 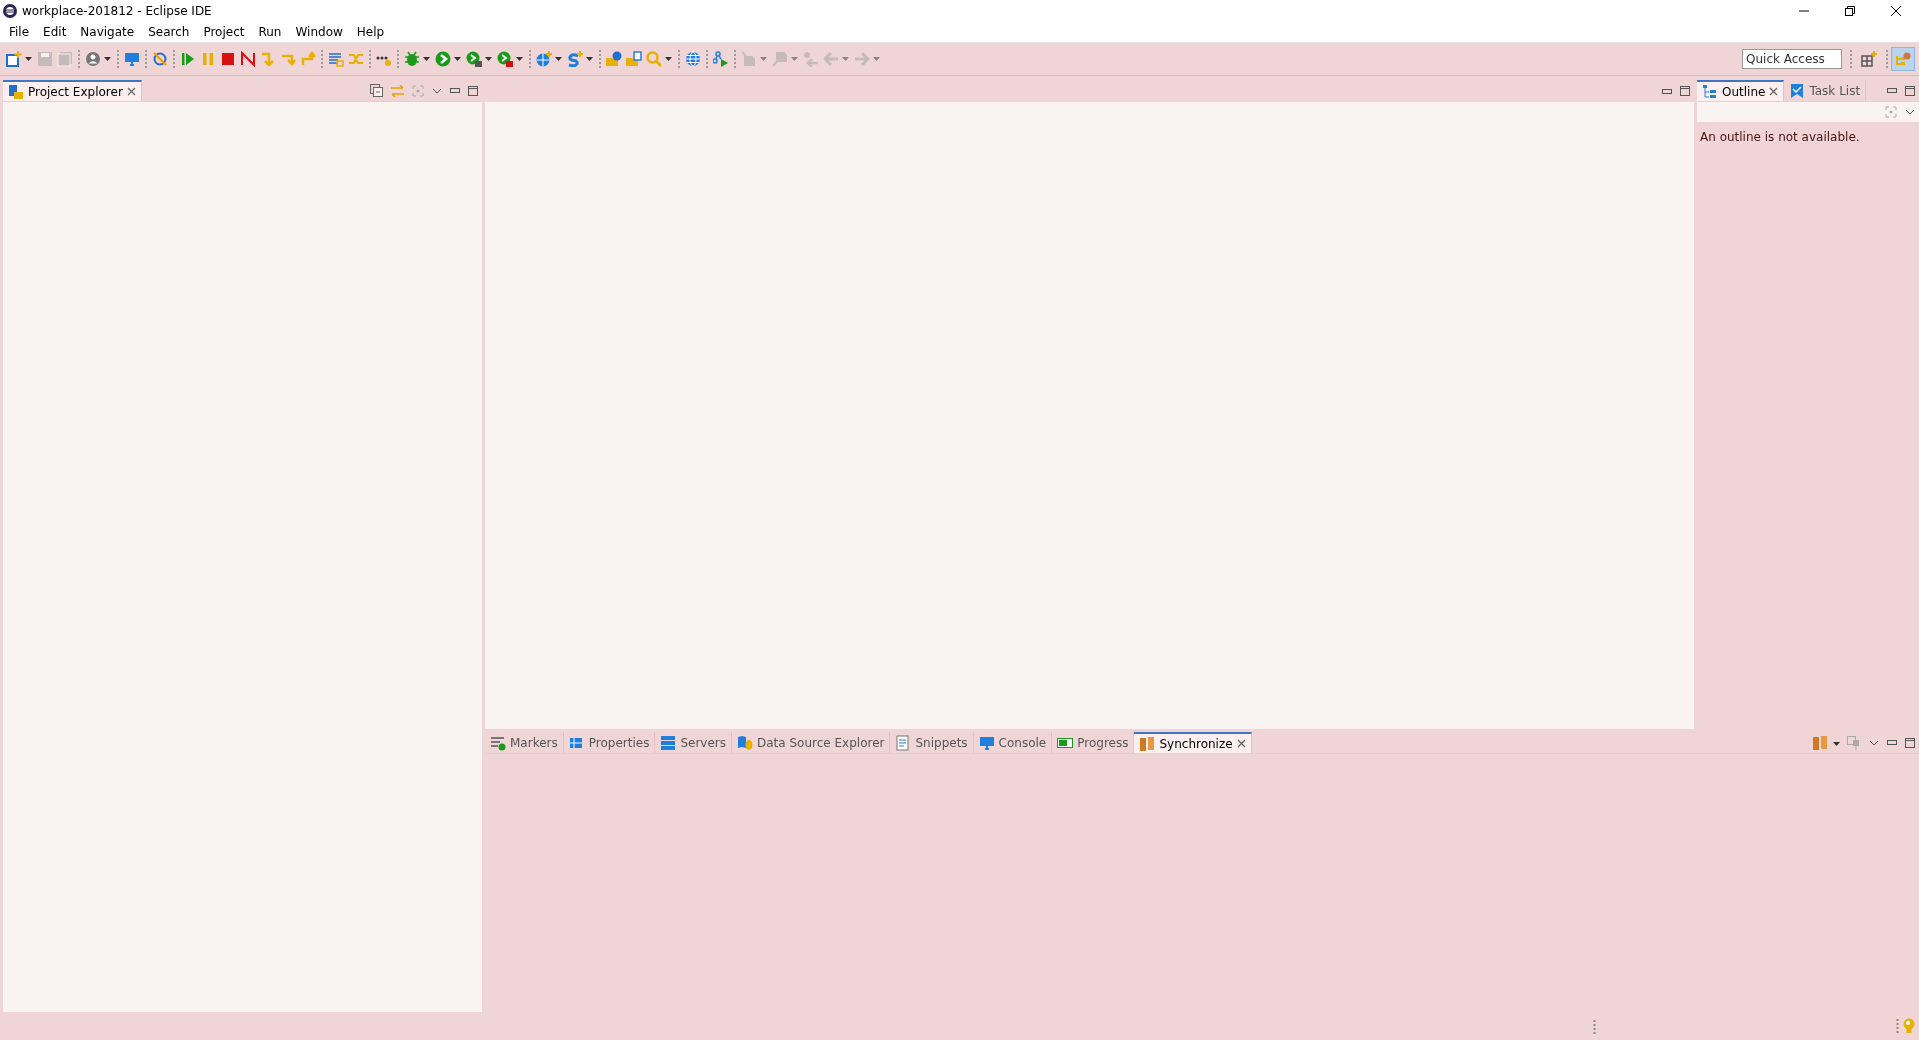 What do you see at coordinates (654, 59) in the screenshot?
I see `search-icon` at bounding box center [654, 59].